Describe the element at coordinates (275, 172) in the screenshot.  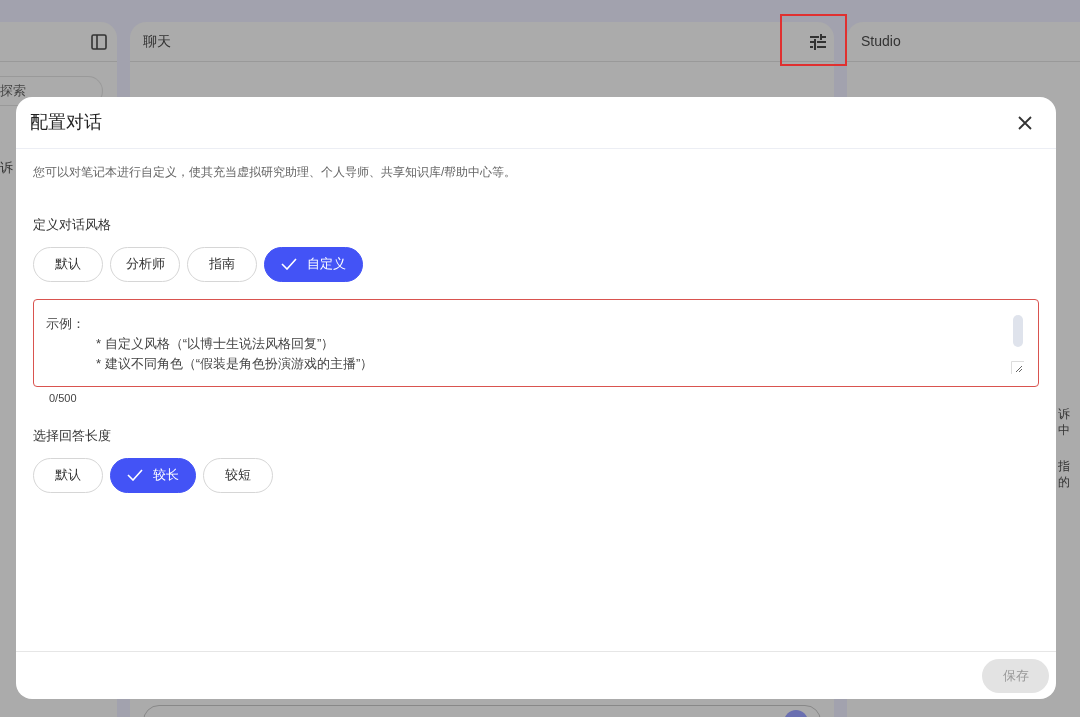
I see `dialog-description: 您可以对笔记本进行自定义，使其充当虚拟研究助理、个人导师、共享知识库/帮助中心等。` at that location.